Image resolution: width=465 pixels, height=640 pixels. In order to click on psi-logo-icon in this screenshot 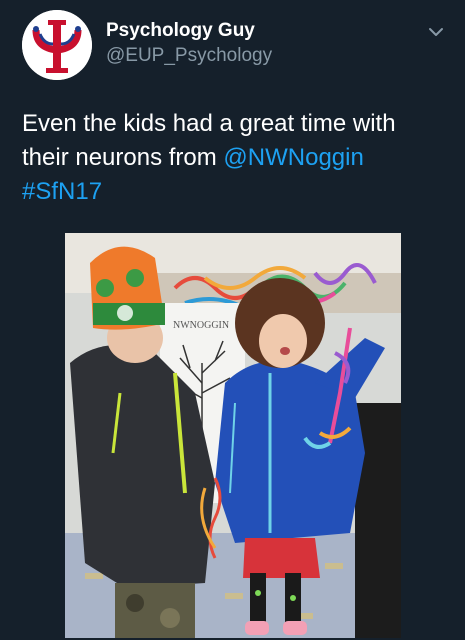, I will do `click(57, 45)`.